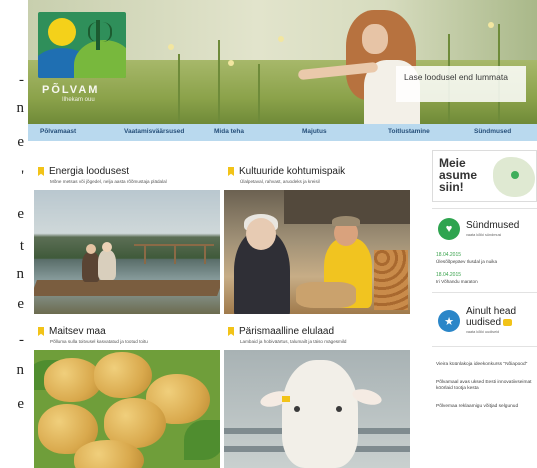 This screenshot has height=468, width=537. Describe the element at coordinates (508, 322) in the screenshot. I see `smile-icon` at that location.